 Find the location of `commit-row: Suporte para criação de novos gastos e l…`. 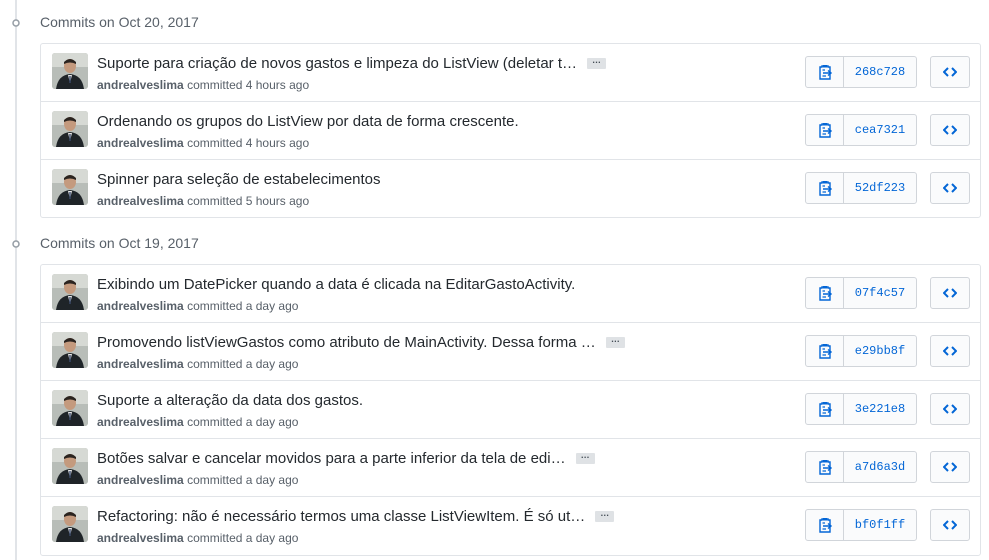

commit-row: Suporte para criação de novos gastos e l… is located at coordinates (510, 73).